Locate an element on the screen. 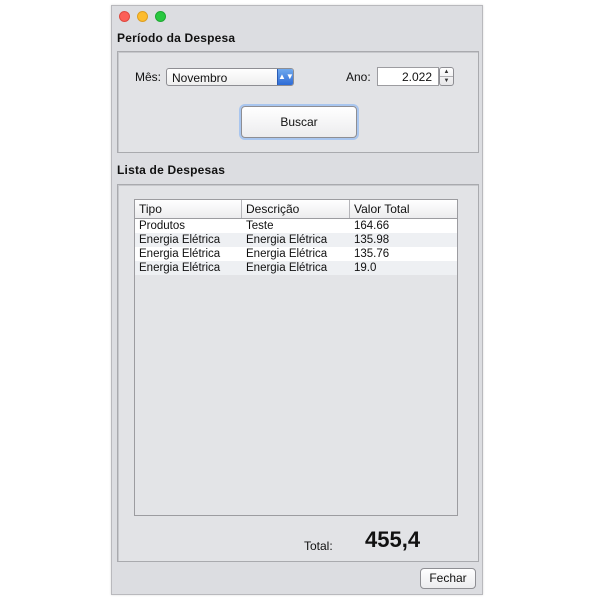  table-row: Energia Elétrica Energia Elétrica 135.98 is located at coordinates (296, 240).